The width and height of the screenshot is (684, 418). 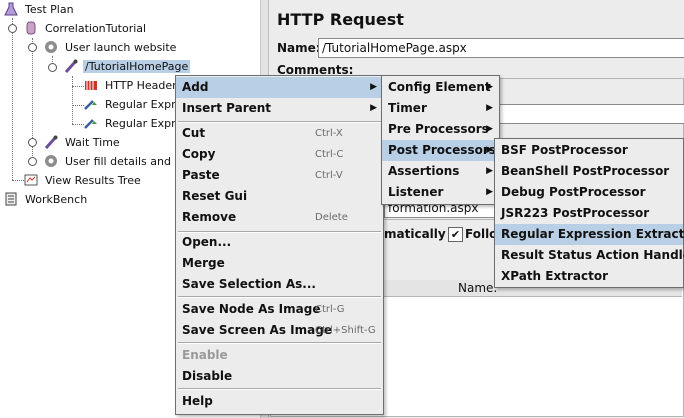 What do you see at coordinates (329, 175) in the screenshot?
I see `shortcut-label: Ctrl-V` at bounding box center [329, 175].